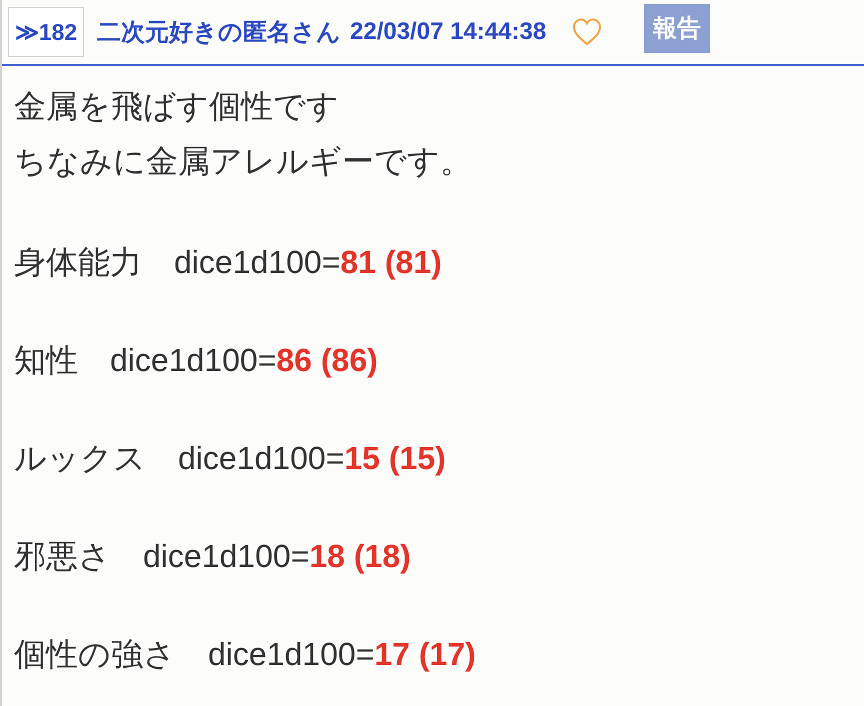 The image size is (864, 706). What do you see at coordinates (196, 360) in the screenshot?
I see `dice-roll-line: 知性 dice1d100=86 (86)` at bounding box center [196, 360].